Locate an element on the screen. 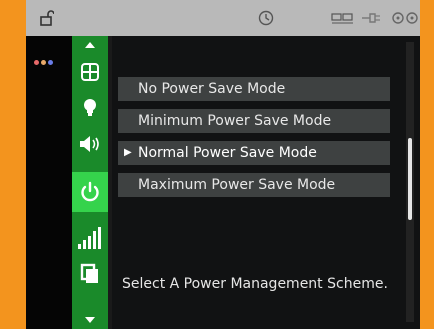 The width and height of the screenshot is (434, 329). clock-icon is located at coordinates (266, 18).